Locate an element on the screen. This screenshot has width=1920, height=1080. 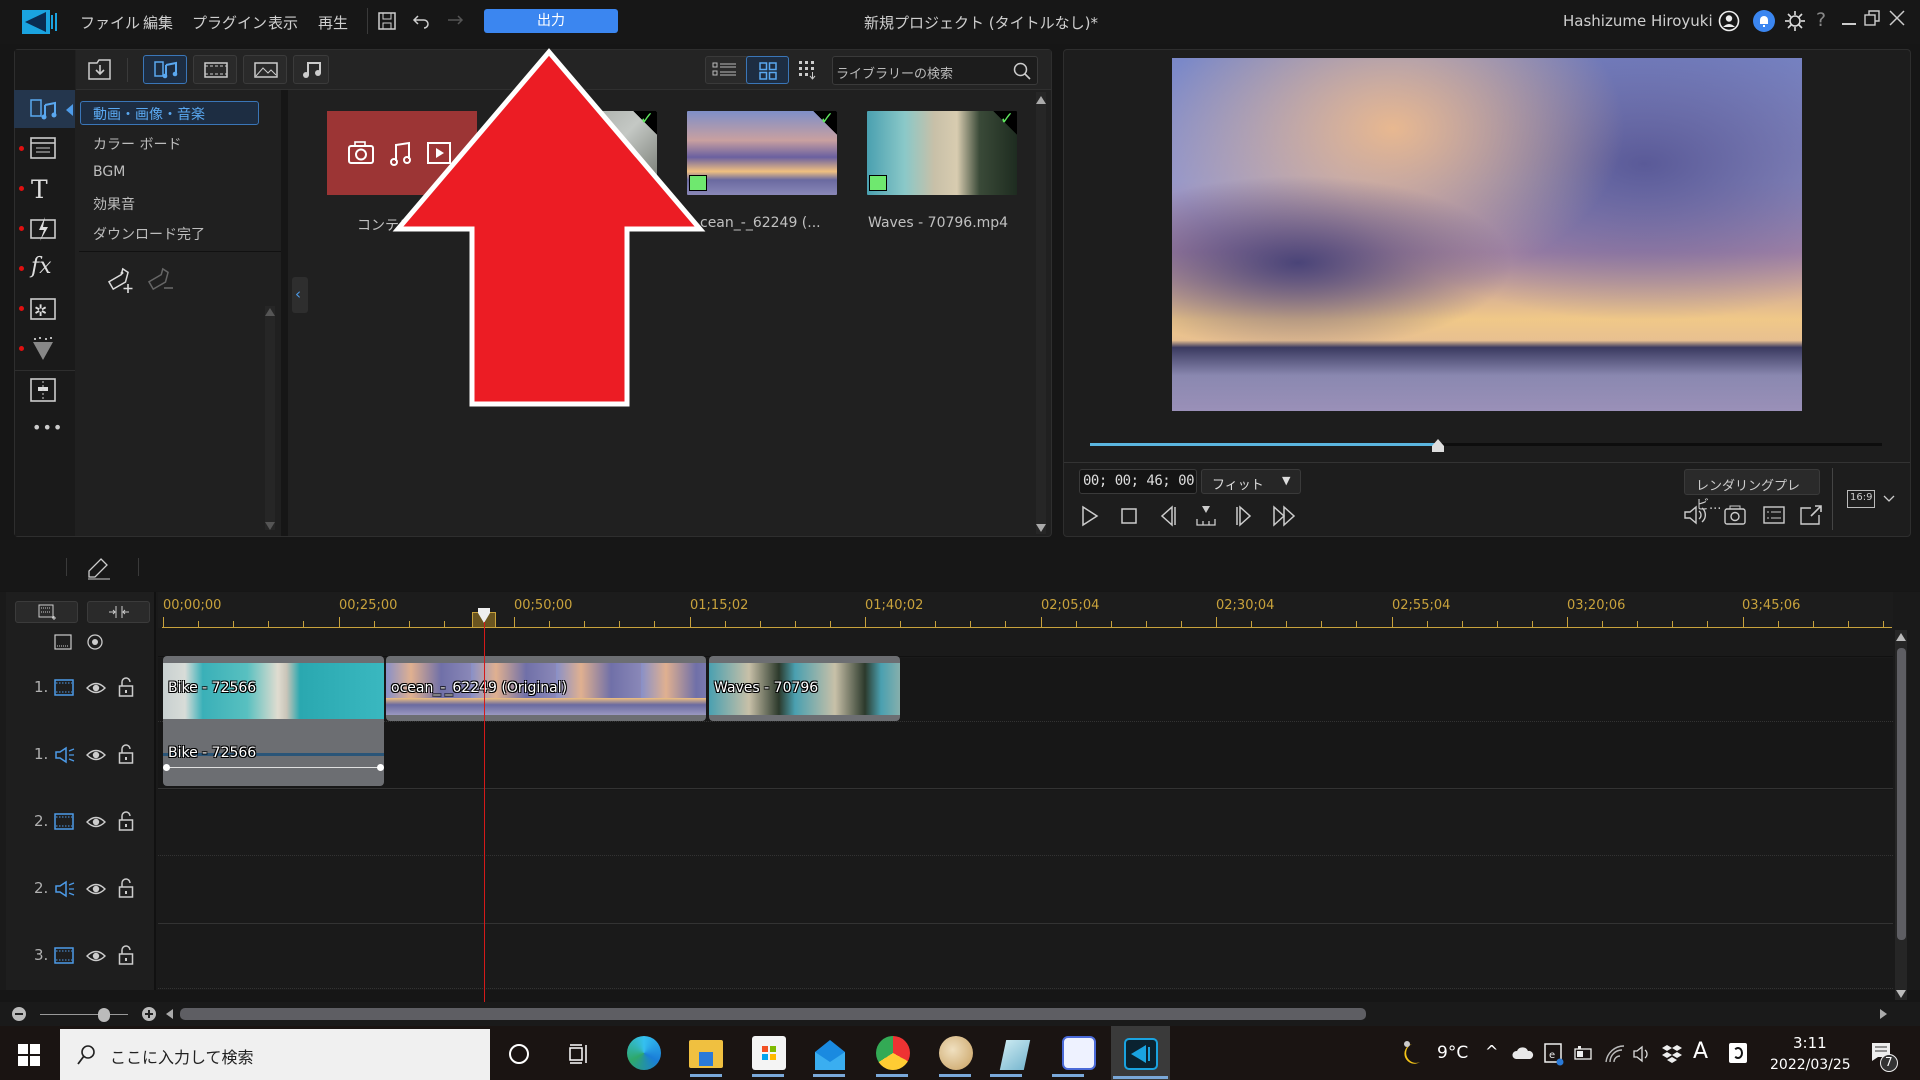
filter-audio-button is located at coordinates (311, 69).